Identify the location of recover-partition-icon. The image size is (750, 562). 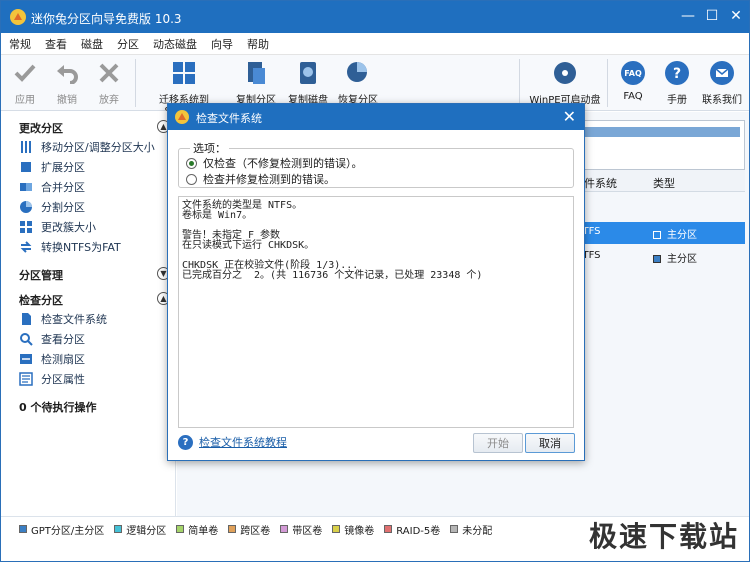
(358, 73).